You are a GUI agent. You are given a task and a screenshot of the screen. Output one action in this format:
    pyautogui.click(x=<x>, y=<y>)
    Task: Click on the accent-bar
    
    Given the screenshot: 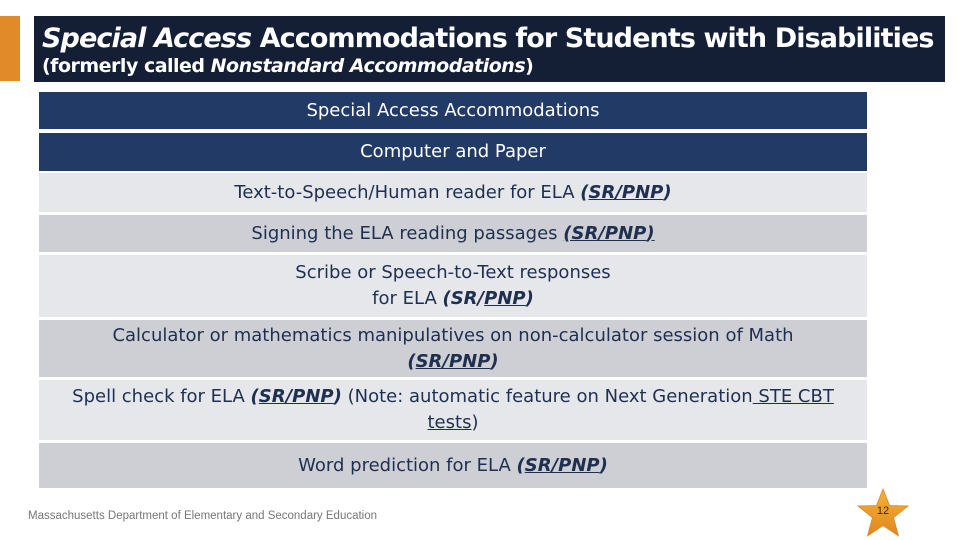 What is the action you would take?
    pyautogui.click(x=10, y=48)
    